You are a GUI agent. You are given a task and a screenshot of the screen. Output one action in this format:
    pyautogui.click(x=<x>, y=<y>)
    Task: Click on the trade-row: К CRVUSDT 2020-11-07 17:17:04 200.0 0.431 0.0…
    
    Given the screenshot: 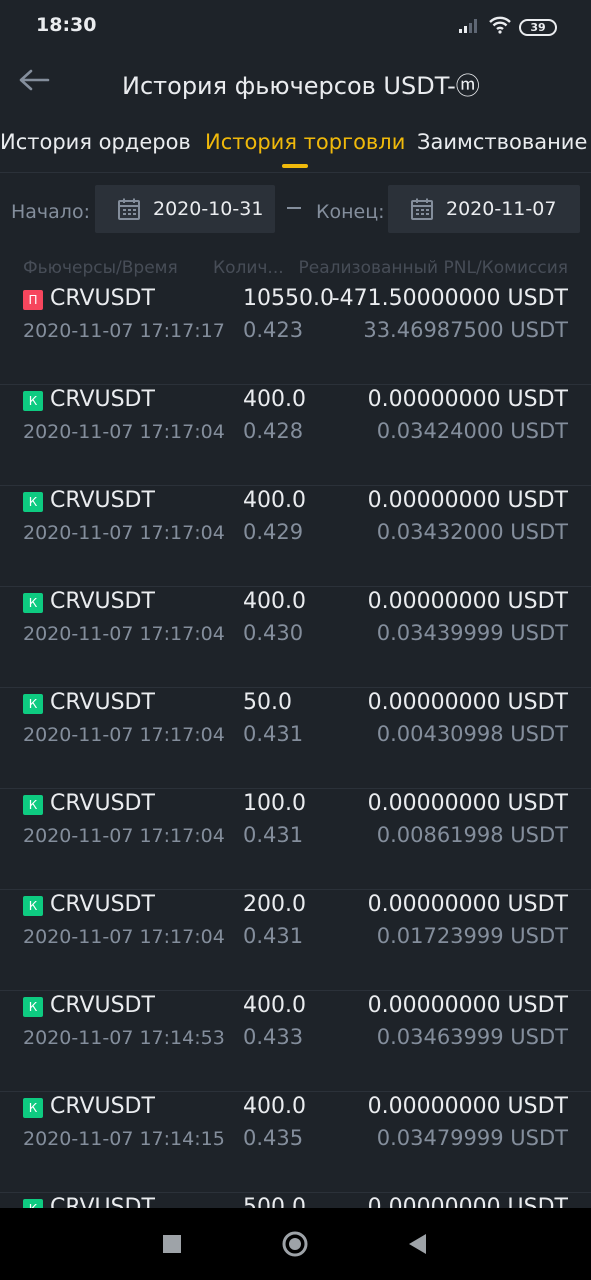 What is the action you would take?
    pyautogui.click(x=295, y=941)
    